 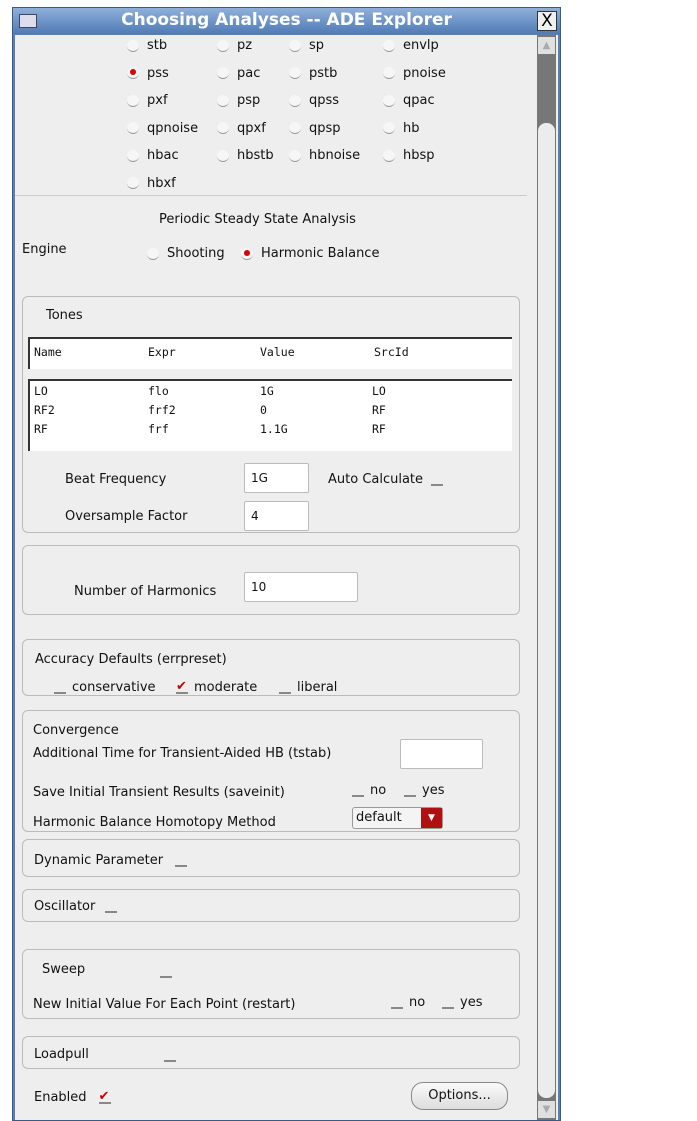 I want to click on scroll-down-icon: ▼, so click(x=546, y=1109).